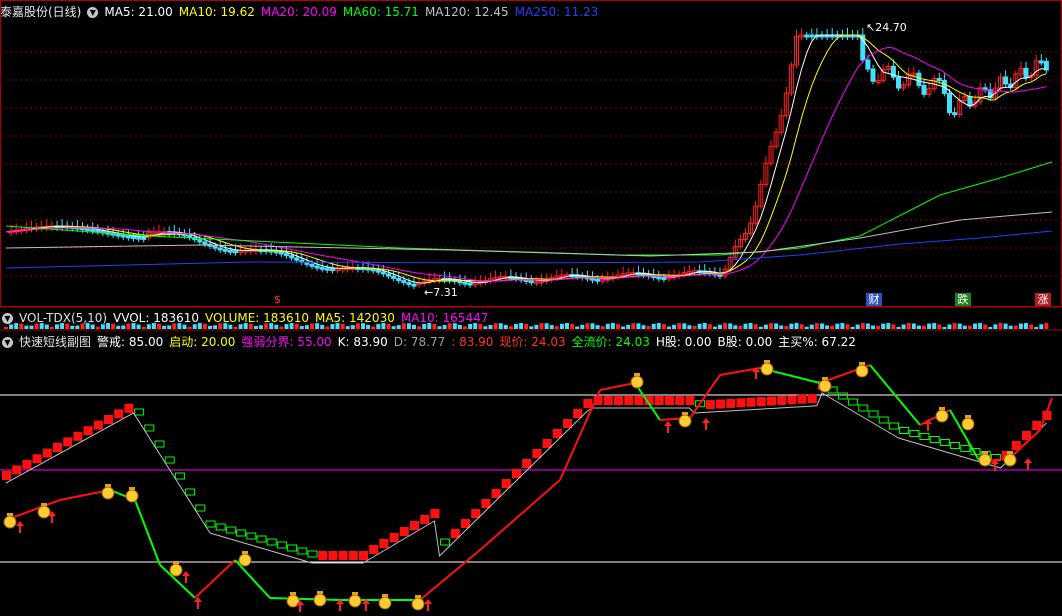 The height and width of the screenshot is (616, 1062). What do you see at coordinates (277, 299) in the screenshot?
I see `signal-marker-dollar: $` at bounding box center [277, 299].